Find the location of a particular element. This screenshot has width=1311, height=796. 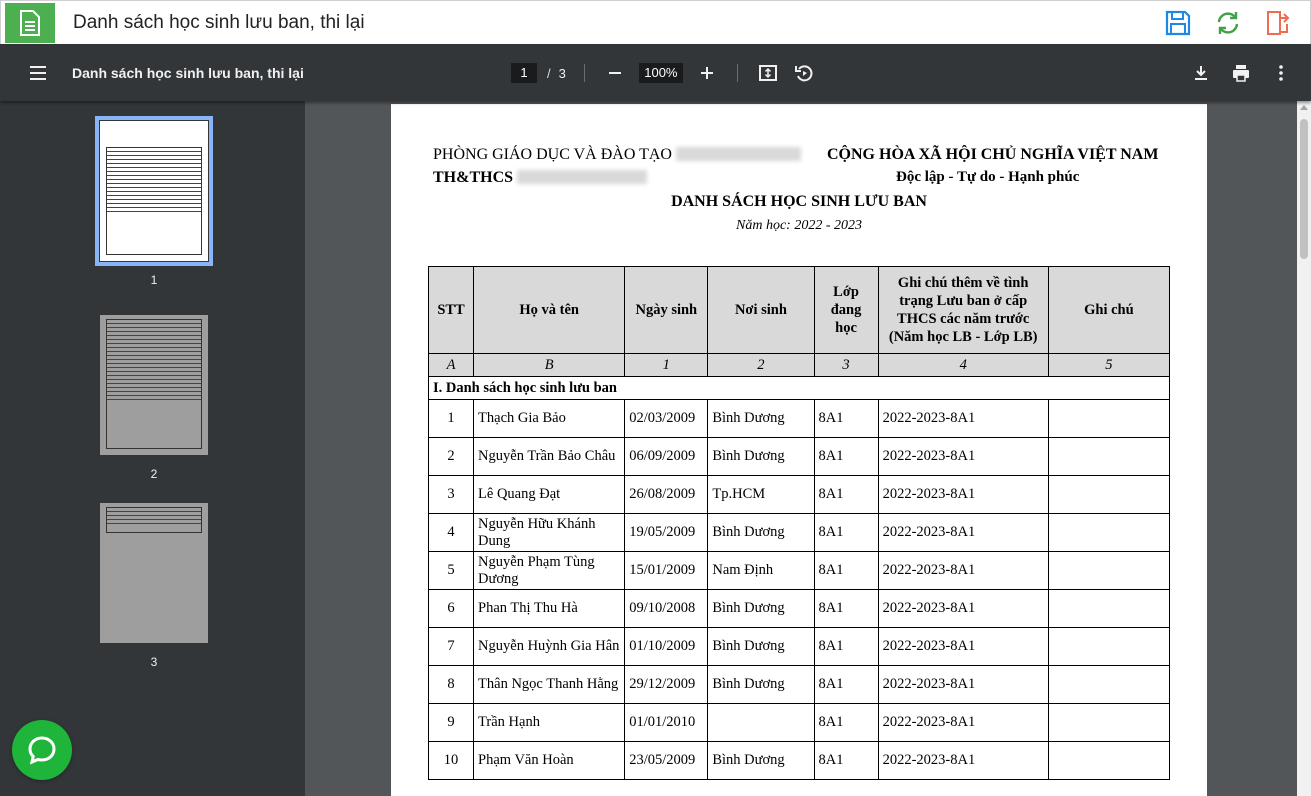

cell-dob: 26/08/2009 is located at coordinates (666, 494).